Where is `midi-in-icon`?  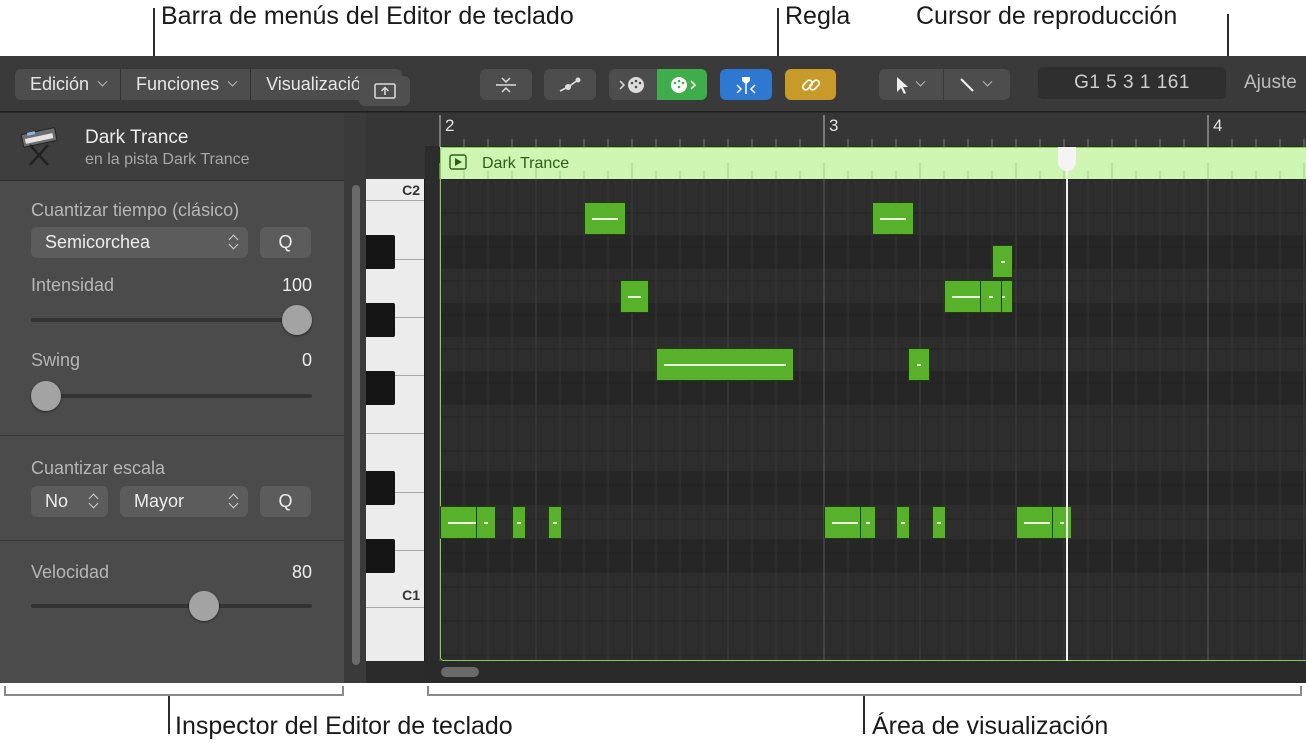 midi-in-icon is located at coordinates (684, 84).